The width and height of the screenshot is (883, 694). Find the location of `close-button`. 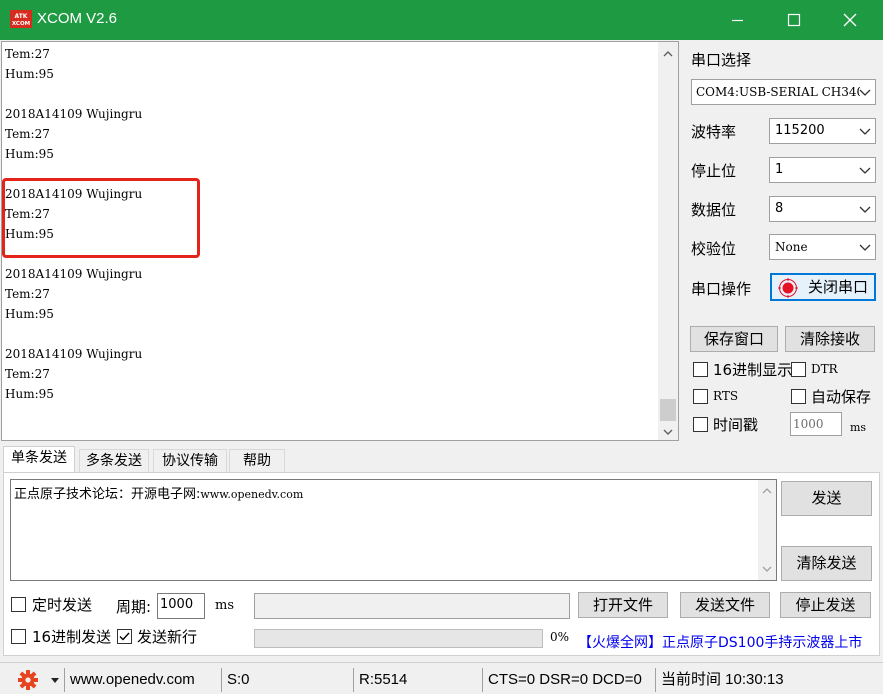

close-button is located at coordinates (849, 20).